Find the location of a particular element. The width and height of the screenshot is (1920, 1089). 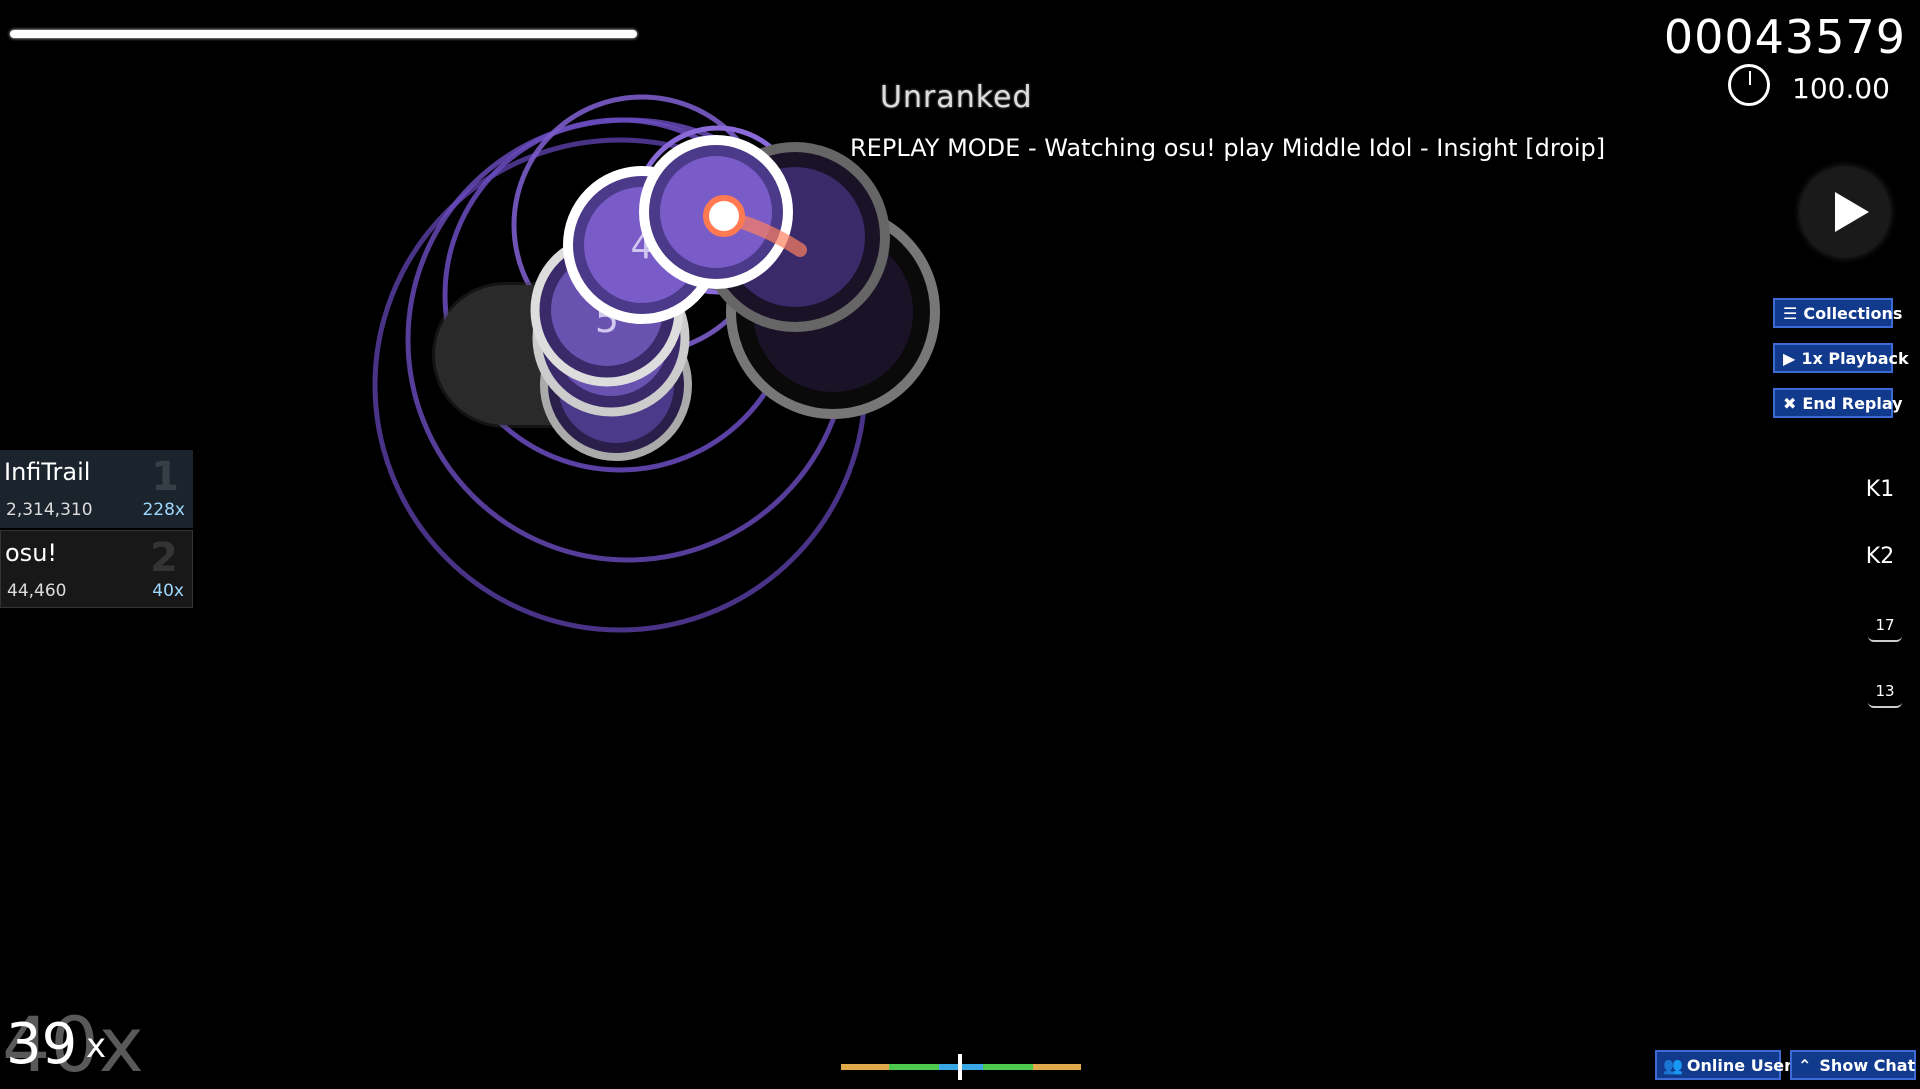

chevron-up-icon: ⌃ is located at coordinates (1805, 1065).